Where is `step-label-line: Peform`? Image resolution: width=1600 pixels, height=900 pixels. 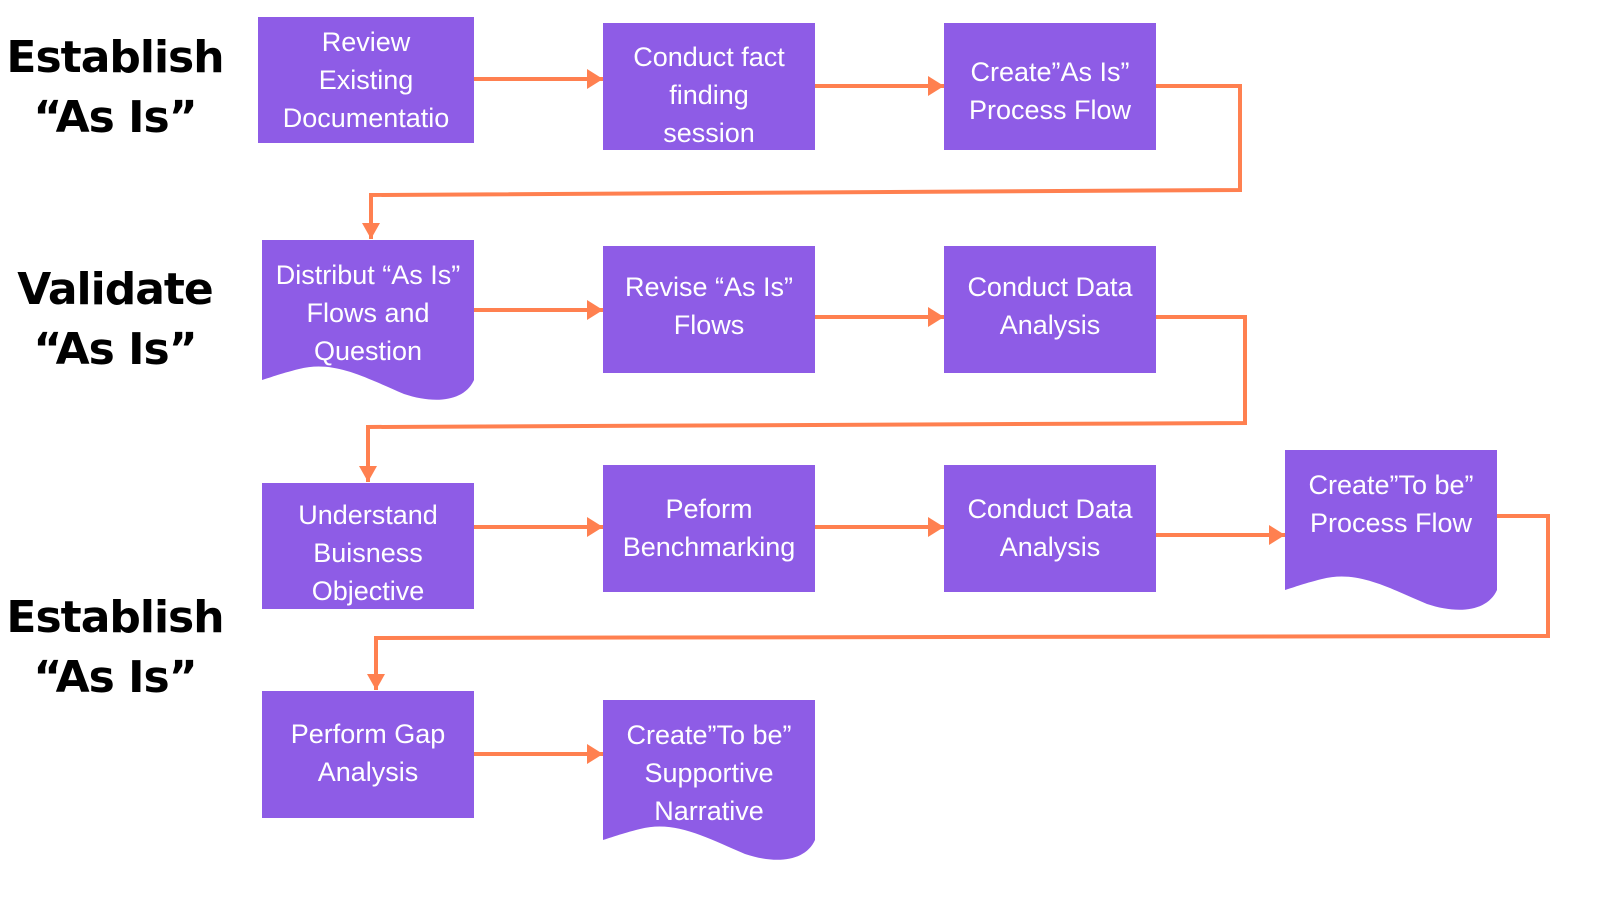 step-label-line: Peform is located at coordinates (709, 509).